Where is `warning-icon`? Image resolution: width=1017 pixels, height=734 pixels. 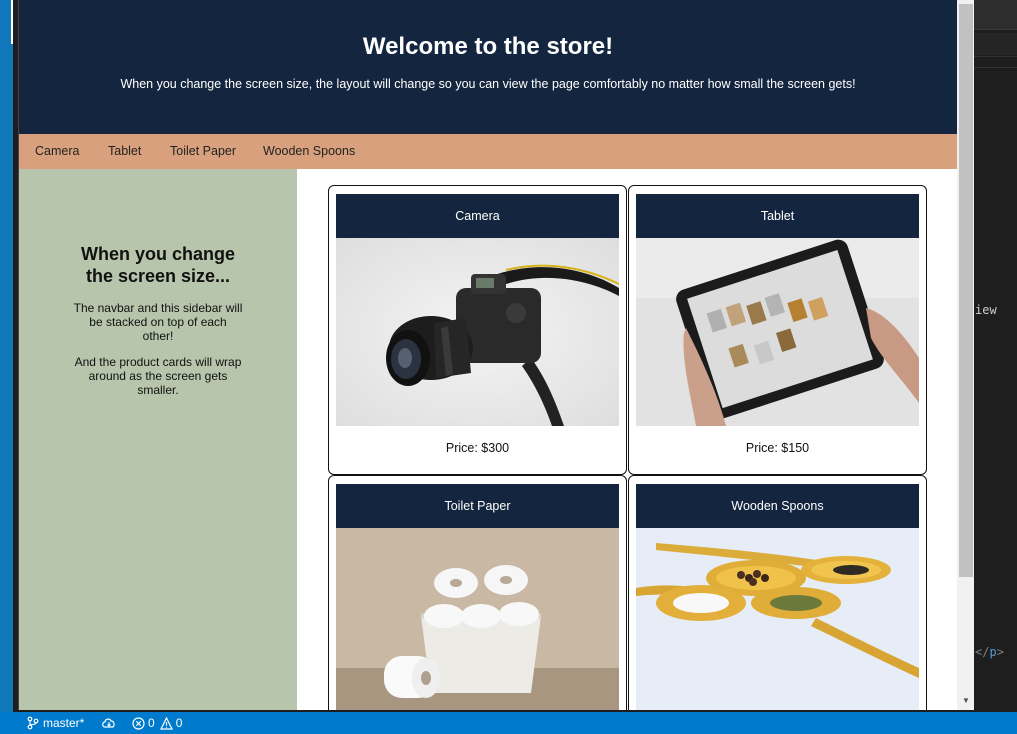 warning-icon is located at coordinates (166, 723).